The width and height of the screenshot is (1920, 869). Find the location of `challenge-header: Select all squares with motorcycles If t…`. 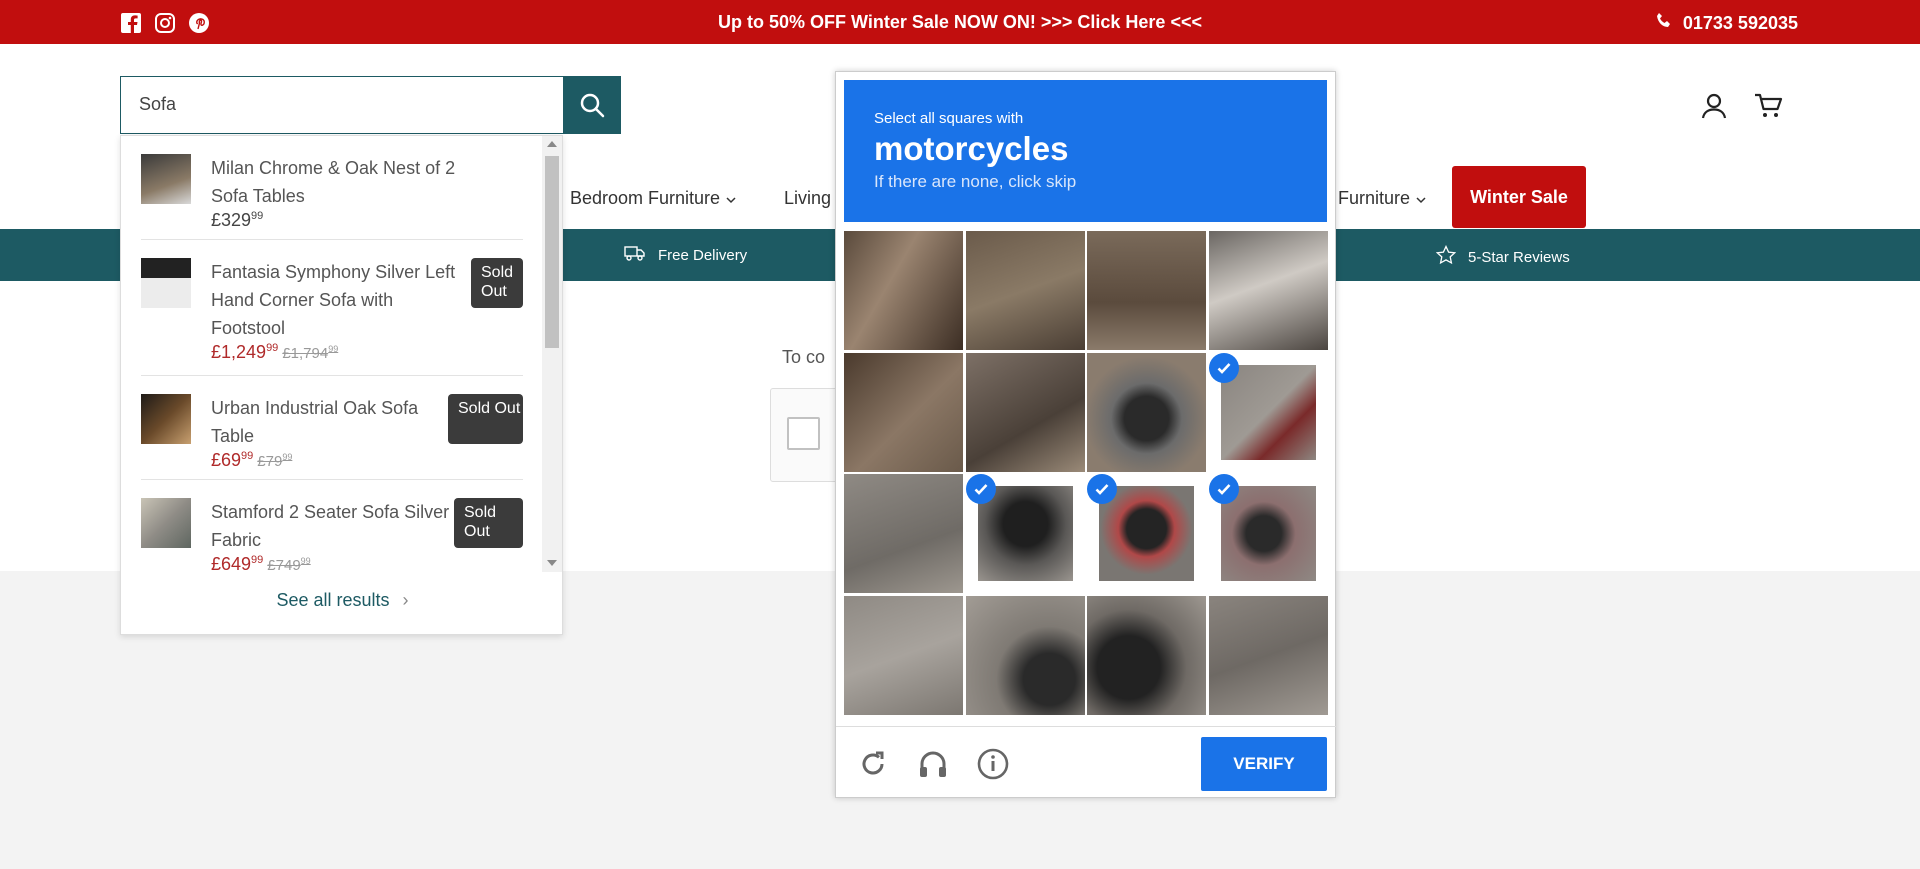

challenge-header: Select all squares with motorcycles If t… is located at coordinates (1085, 151).